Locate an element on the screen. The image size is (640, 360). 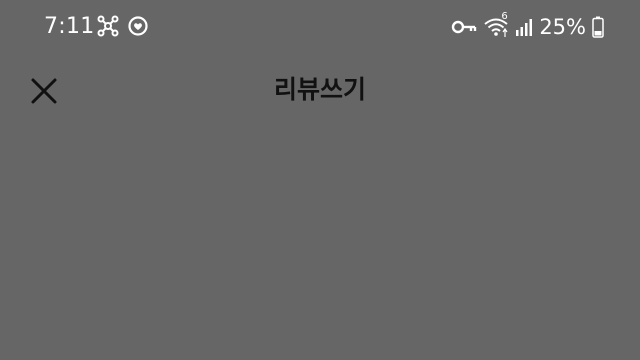
status-right-icons: 6 25% is located at coordinates (527, 26).